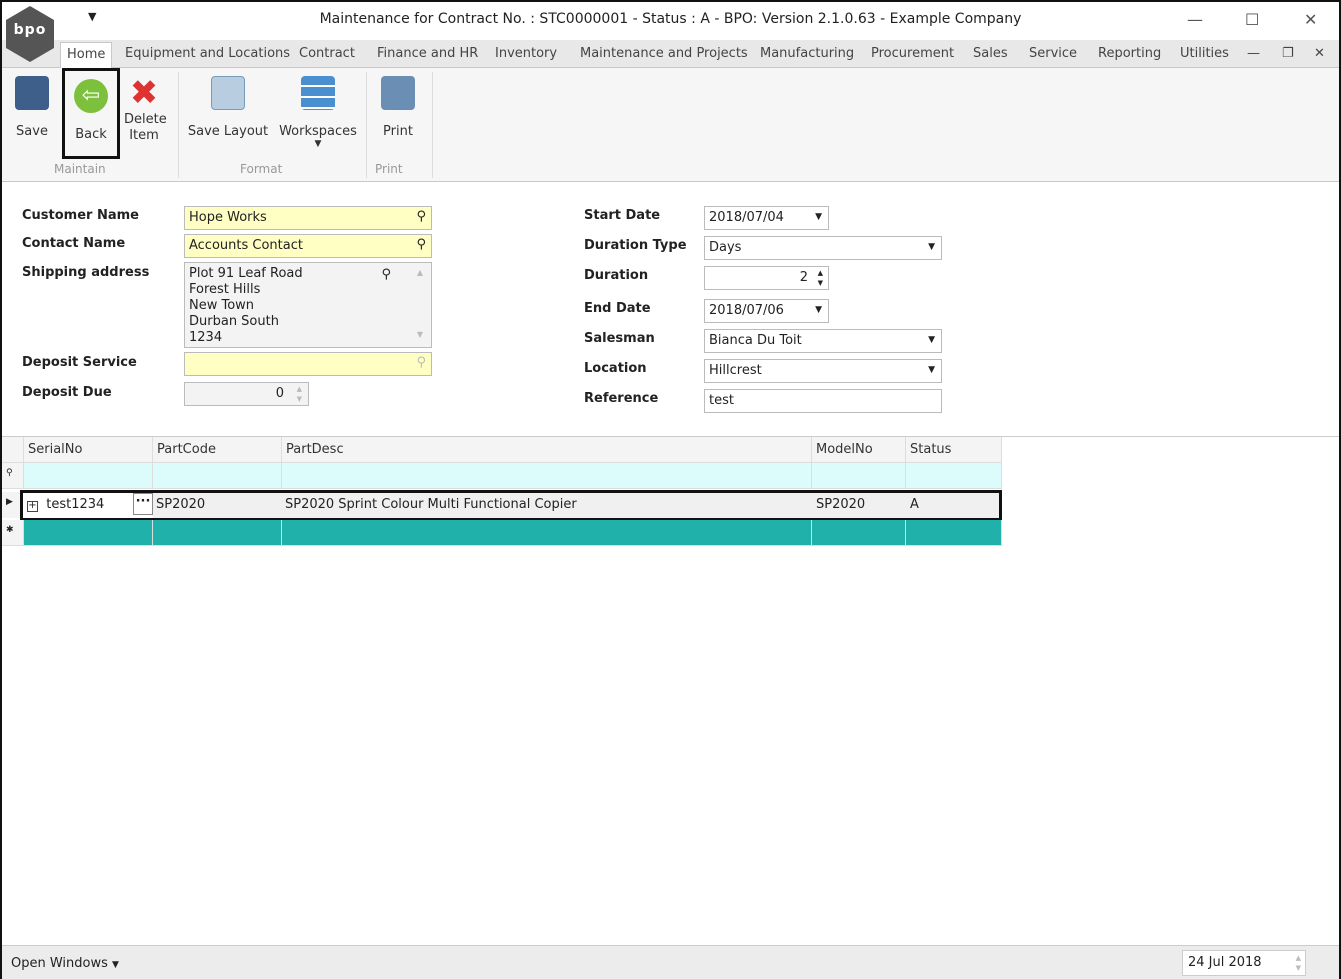 The height and width of the screenshot is (979, 1341). What do you see at coordinates (144, 110) in the screenshot?
I see `delete-item-button: ✖ Delete Item` at bounding box center [144, 110].